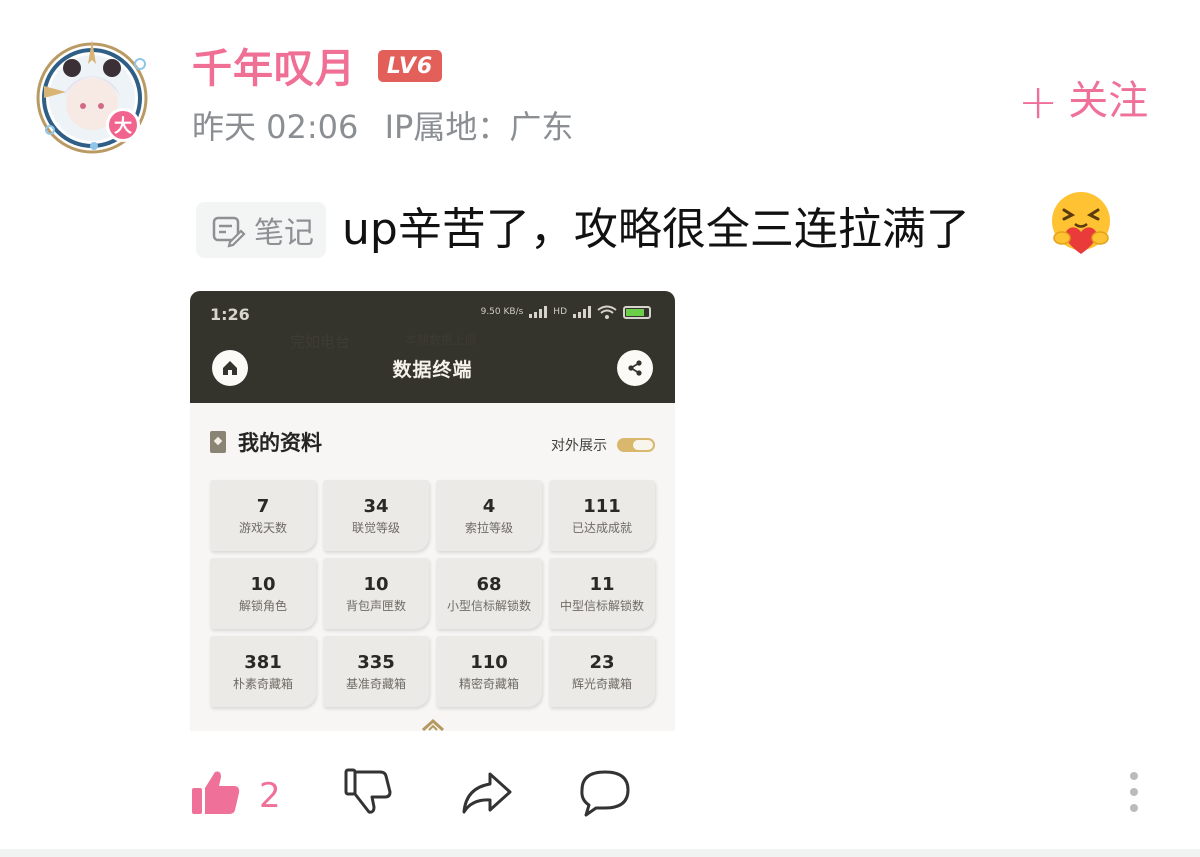 The image size is (1200, 857). Describe the element at coordinates (275, 127) in the screenshot. I see `post-time: 昨天 02:06` at that location.